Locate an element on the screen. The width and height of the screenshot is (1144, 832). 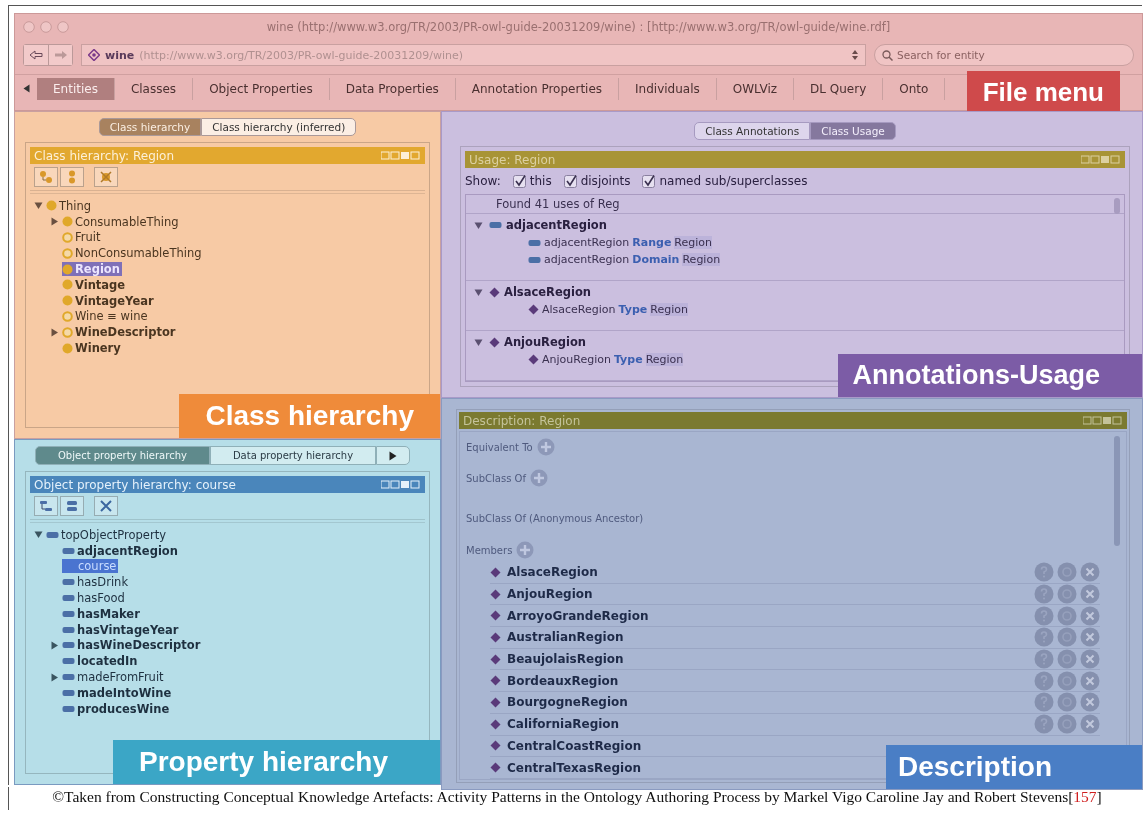
member-name: CaliforniaRegion is located at coordinates (563, 724).